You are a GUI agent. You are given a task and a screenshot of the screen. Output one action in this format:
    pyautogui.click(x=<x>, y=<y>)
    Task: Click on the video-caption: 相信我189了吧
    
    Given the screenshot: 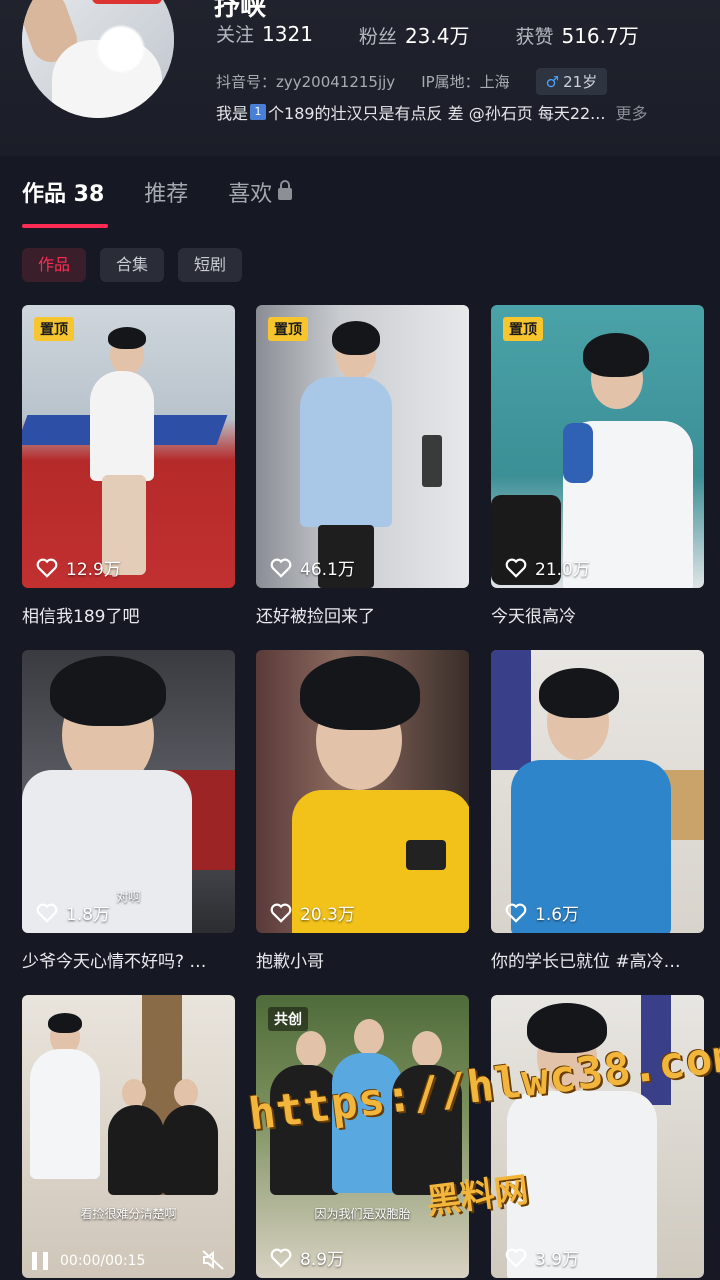 What is the action you would take?
    pyautogui.click(x=81, y=617)
    